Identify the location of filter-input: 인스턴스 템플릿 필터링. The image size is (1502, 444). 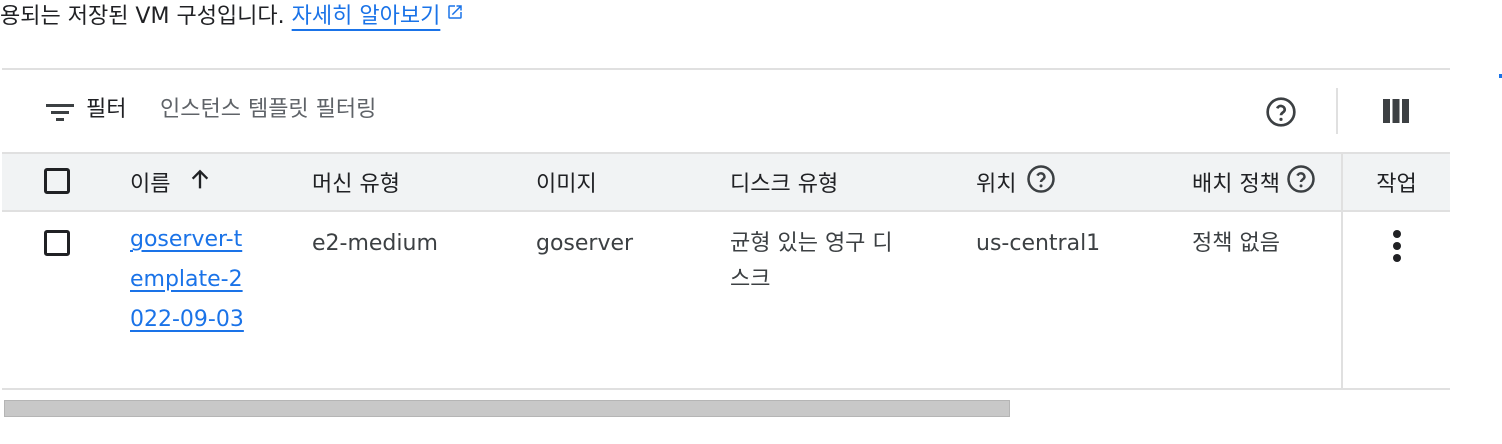
(268, 110).